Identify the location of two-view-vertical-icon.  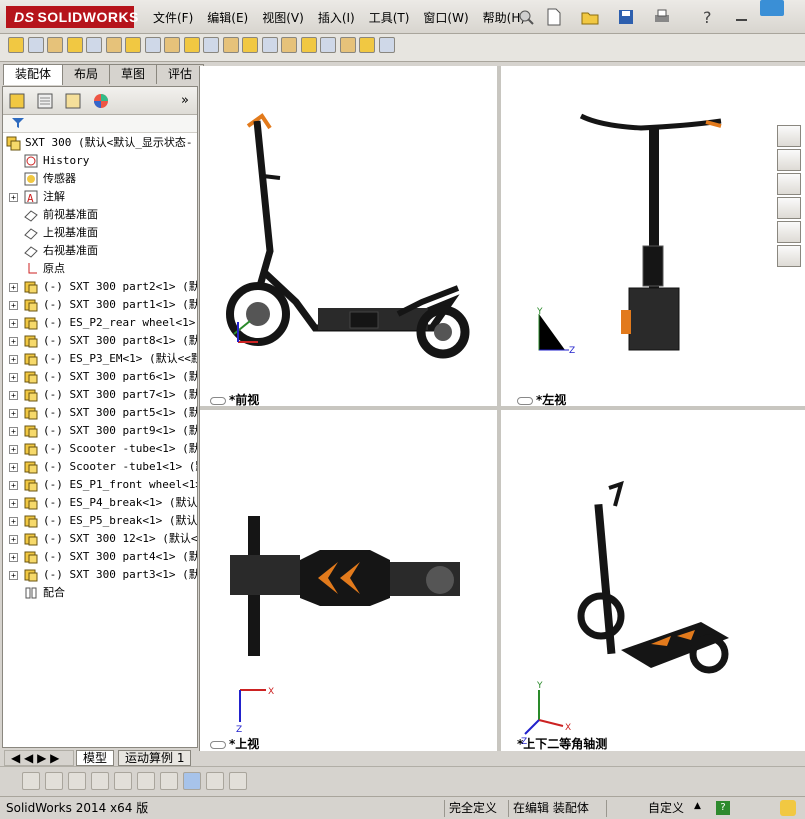
(215, 781).